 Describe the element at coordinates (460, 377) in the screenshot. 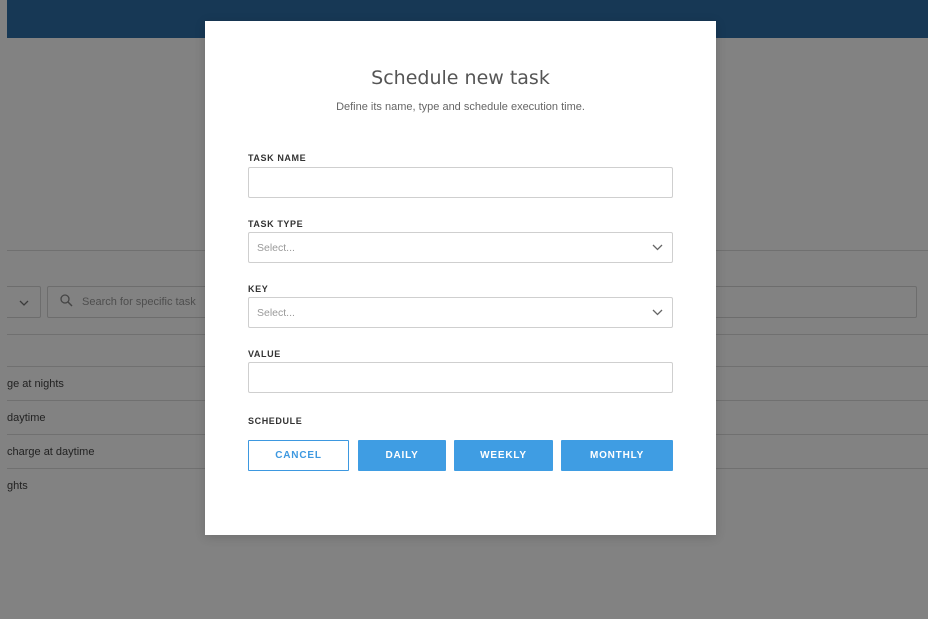

I see `value-input` at that location.